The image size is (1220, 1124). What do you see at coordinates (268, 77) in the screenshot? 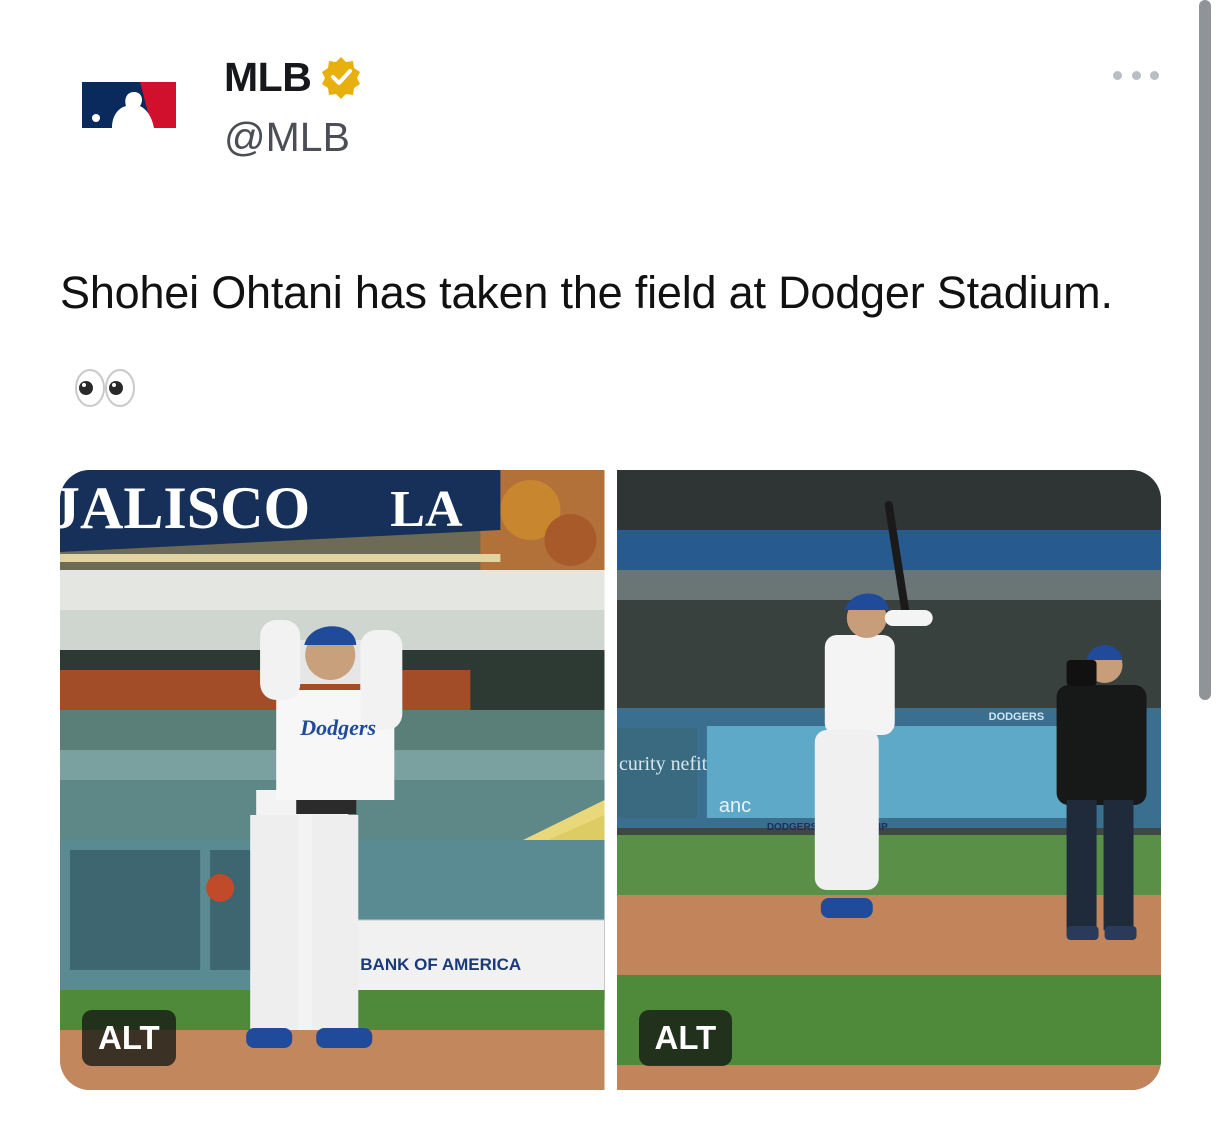
I see `author-display-name: MLB` at bounding box center [268, 77].